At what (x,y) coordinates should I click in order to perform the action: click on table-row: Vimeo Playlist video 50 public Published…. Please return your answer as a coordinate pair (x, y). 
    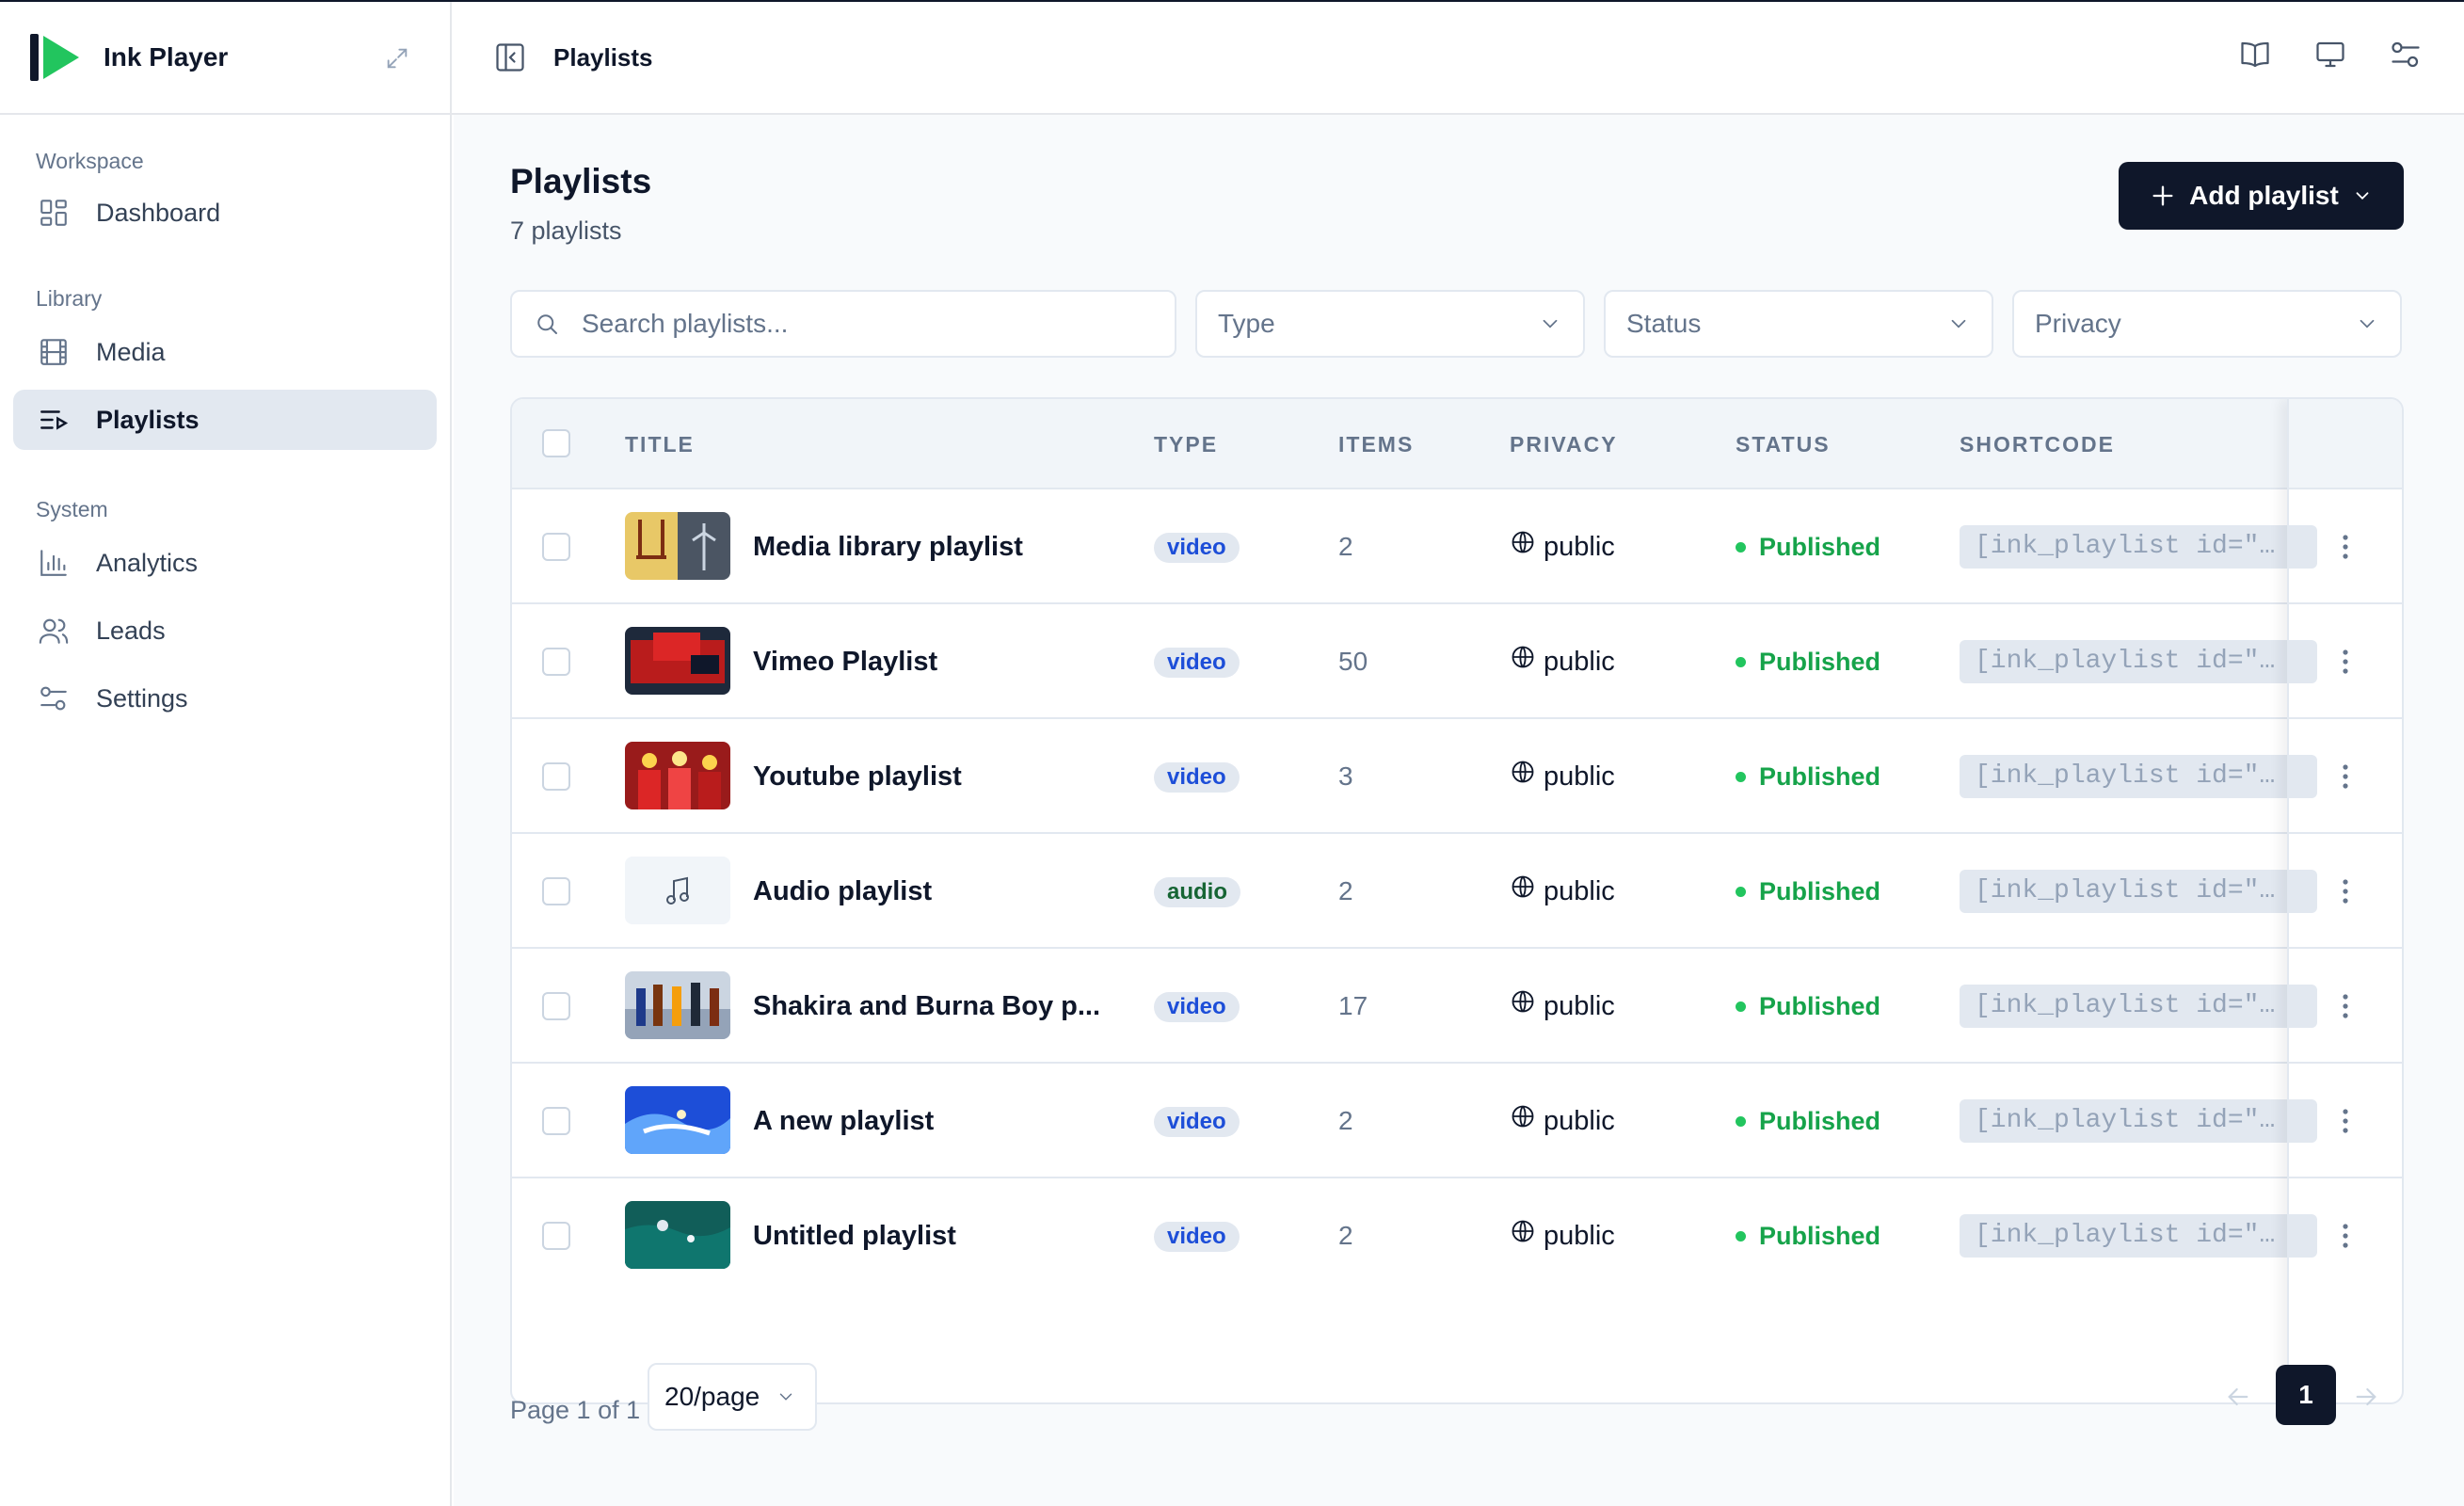
    Looking at the image, I should click on (1457, 661).